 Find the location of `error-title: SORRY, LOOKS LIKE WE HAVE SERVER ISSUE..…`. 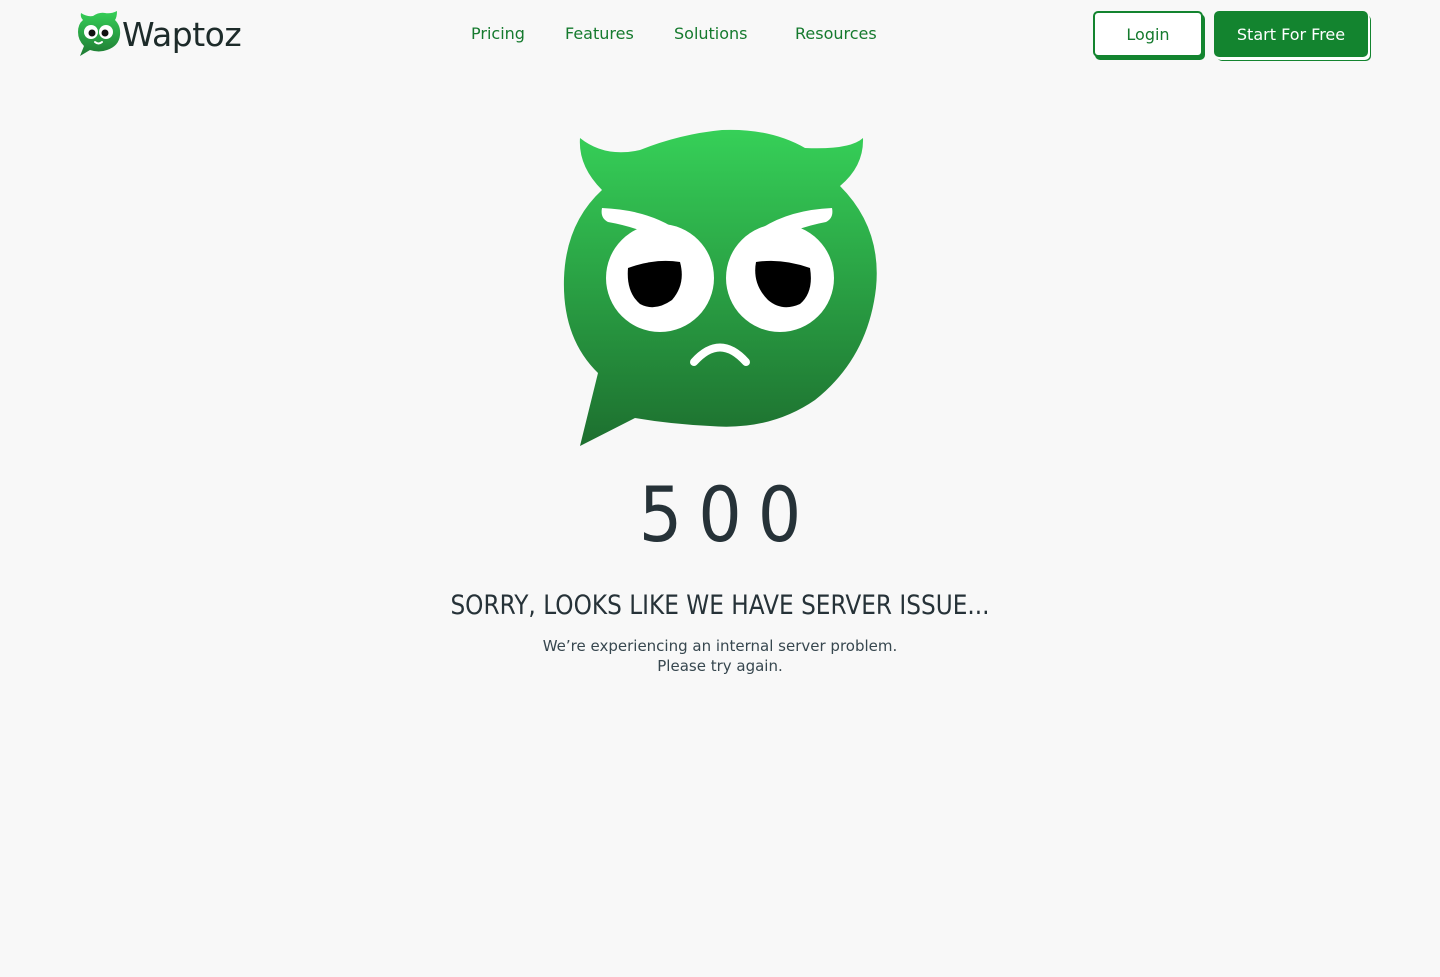

error-title: SORRY, LOOKS LIKE WE HAVE SERVER ISSUE..… is located at coordinates (720, 605).